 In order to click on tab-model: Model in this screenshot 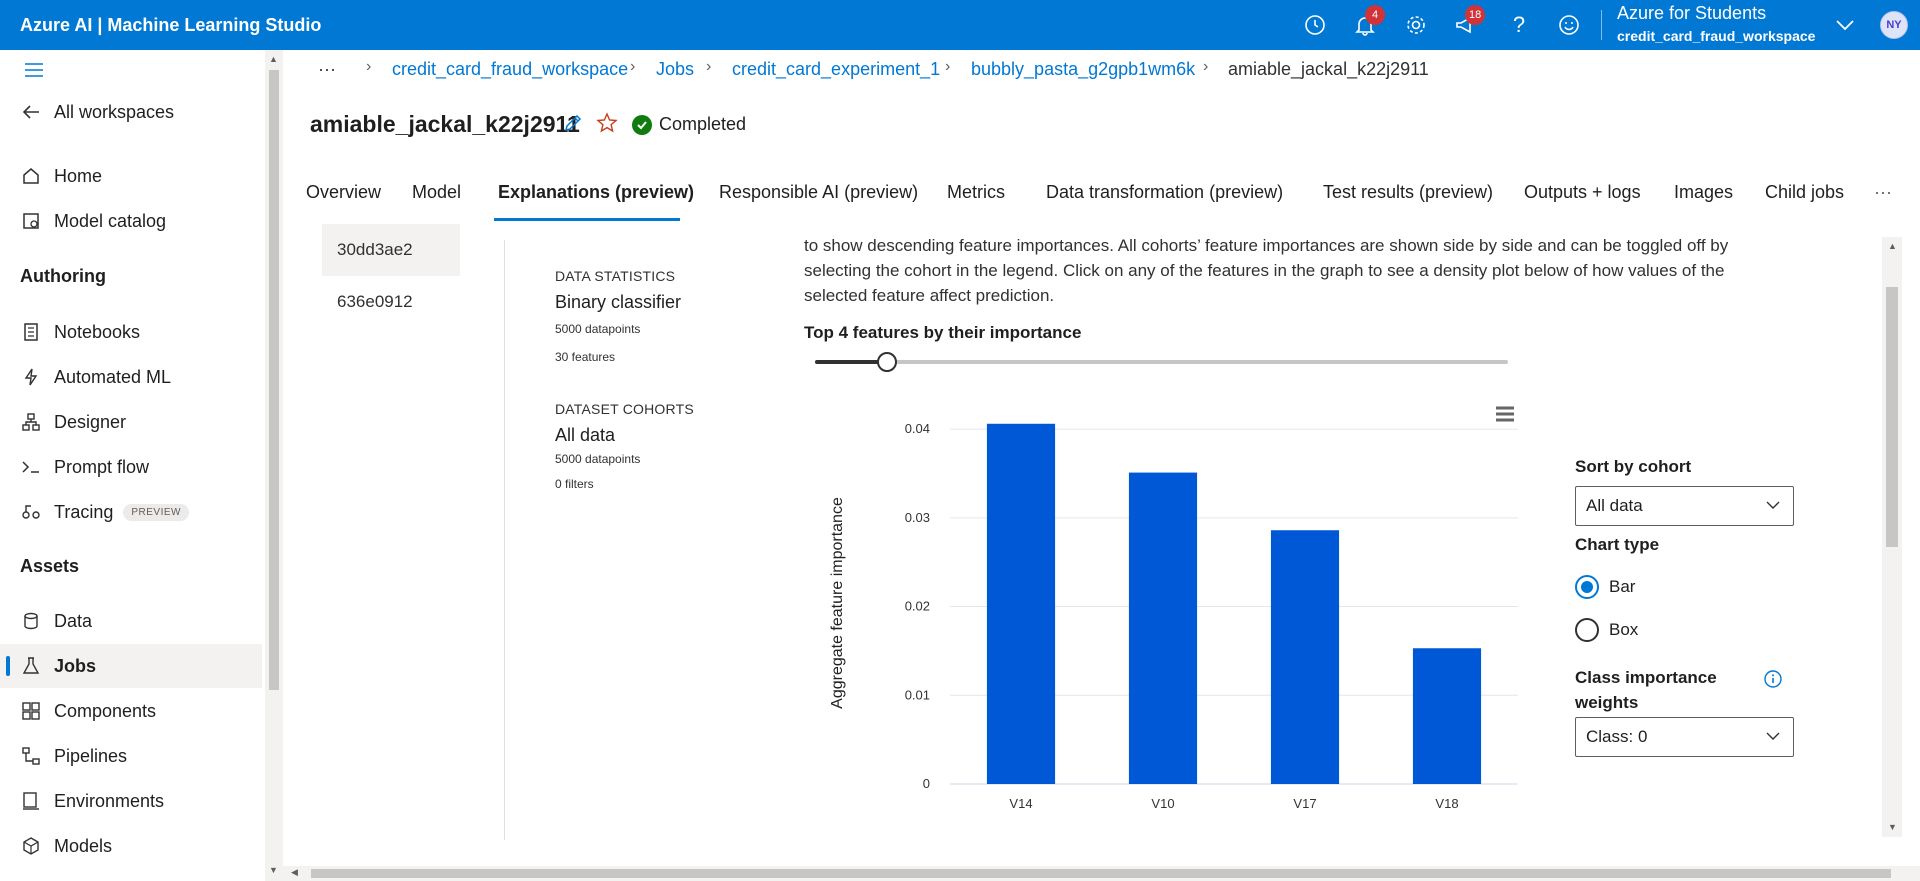, I will do `click(436, 192)`.